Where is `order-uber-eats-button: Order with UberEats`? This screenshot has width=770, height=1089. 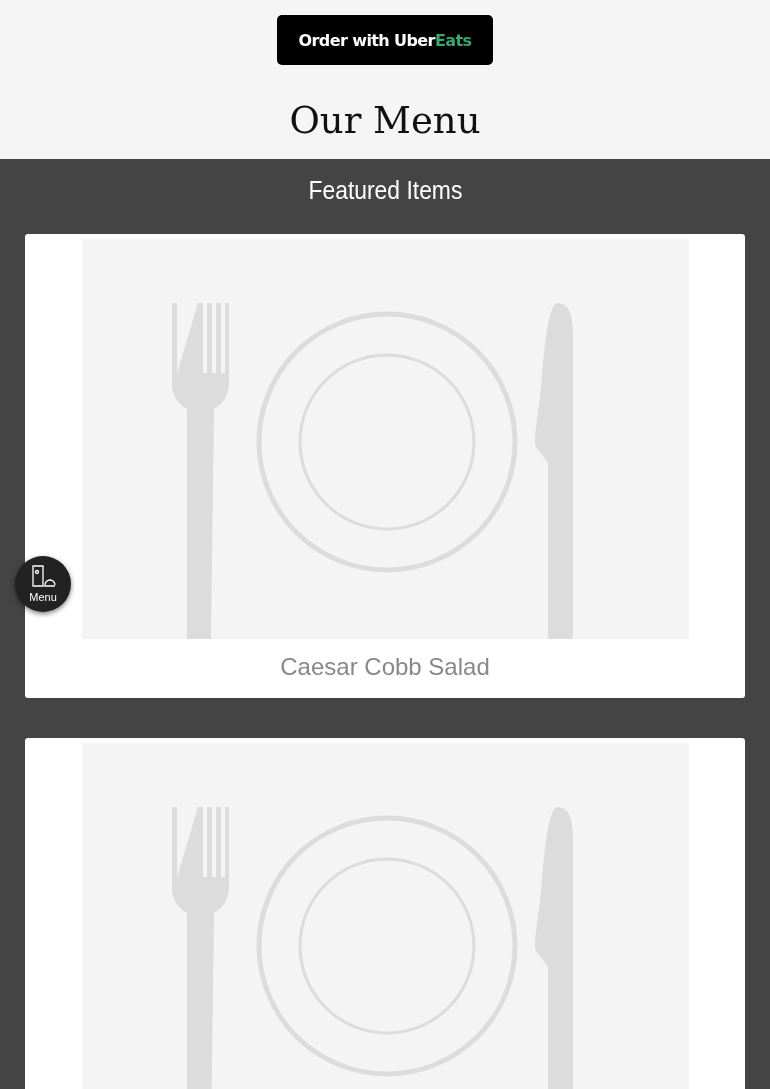
order-uber-eats-button: Order with UberEats is located at coordinates (385, 40).